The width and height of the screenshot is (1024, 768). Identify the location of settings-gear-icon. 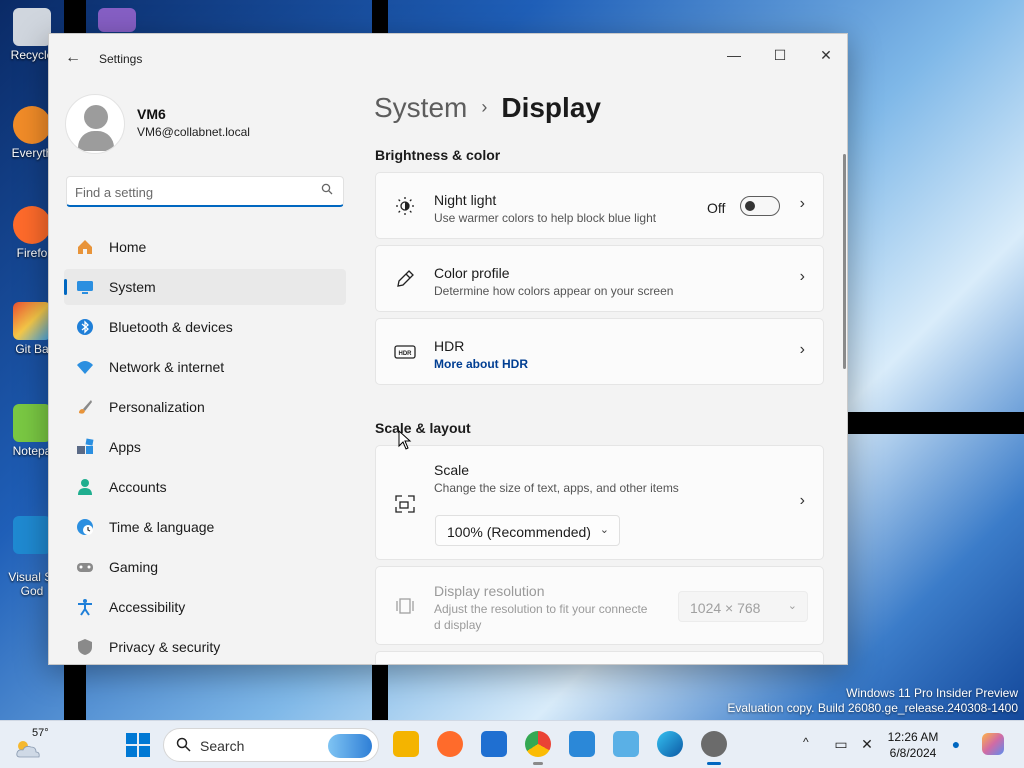
(714, 748).